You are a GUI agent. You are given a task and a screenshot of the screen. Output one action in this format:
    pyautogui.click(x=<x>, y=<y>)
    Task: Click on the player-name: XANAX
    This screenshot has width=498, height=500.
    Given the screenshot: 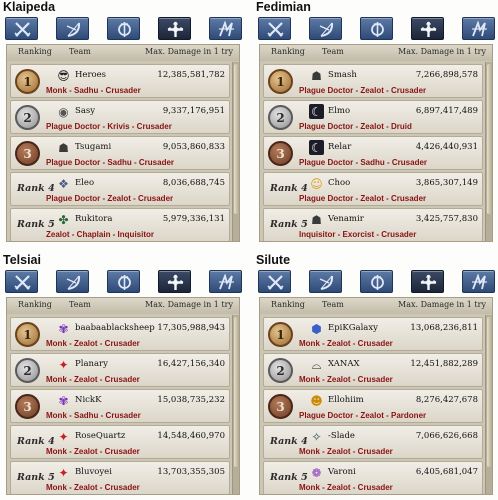 What is the action you would take?
    pyautogui.click(x=344, y=364)
    